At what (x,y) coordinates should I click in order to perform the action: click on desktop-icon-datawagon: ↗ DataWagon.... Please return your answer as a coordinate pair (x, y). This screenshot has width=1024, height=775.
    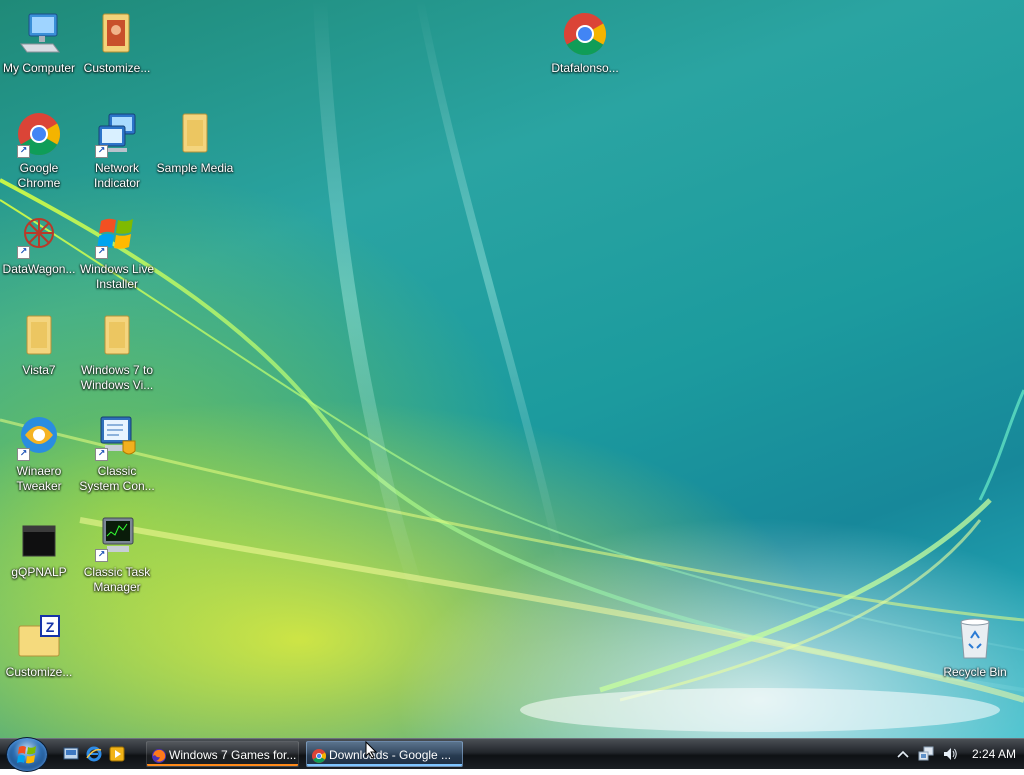
    Looking at the image, I should click on (39, 244).